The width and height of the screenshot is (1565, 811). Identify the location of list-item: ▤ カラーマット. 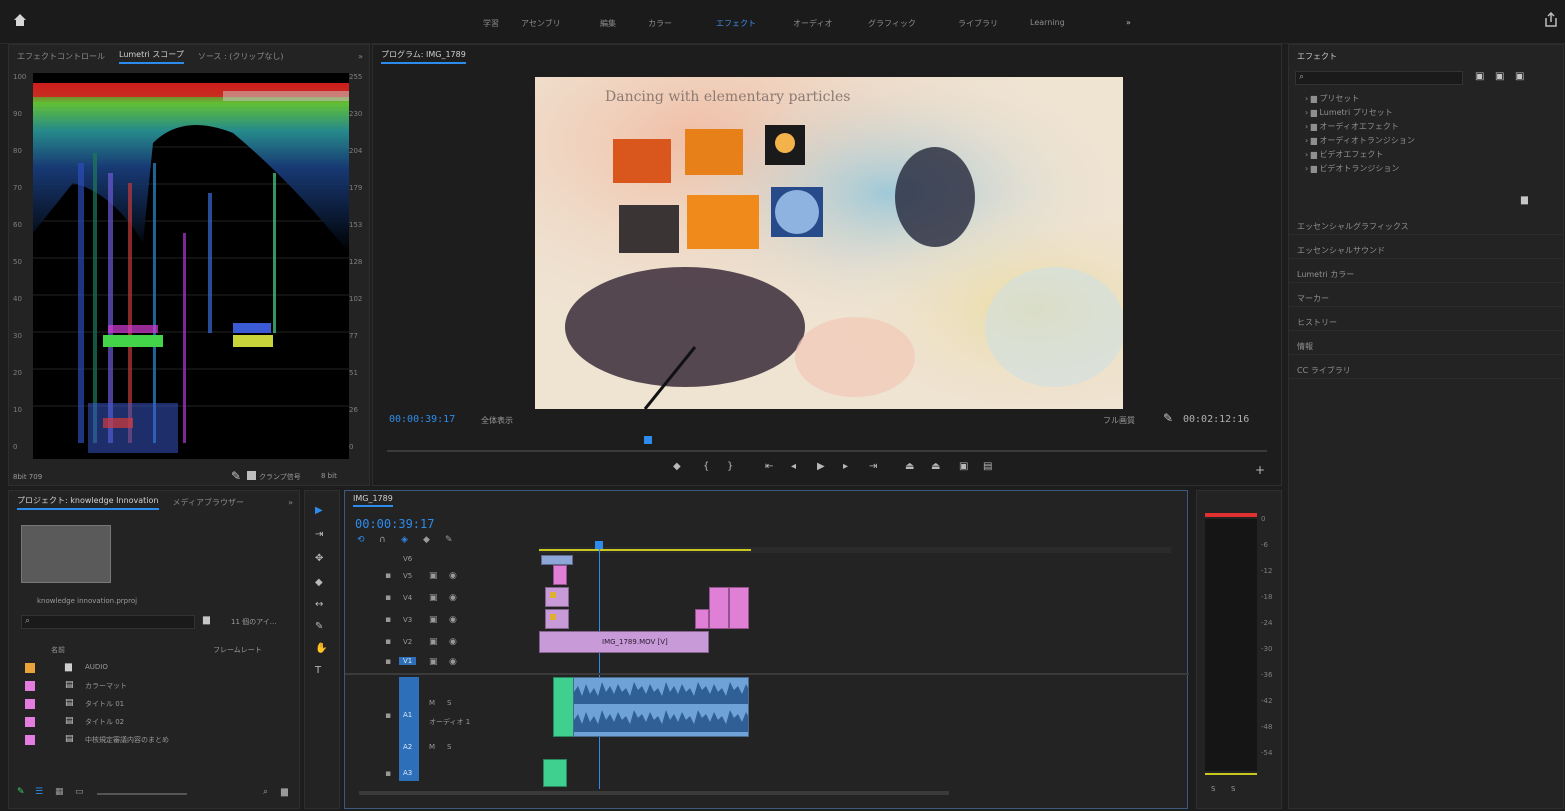
(155, 687).